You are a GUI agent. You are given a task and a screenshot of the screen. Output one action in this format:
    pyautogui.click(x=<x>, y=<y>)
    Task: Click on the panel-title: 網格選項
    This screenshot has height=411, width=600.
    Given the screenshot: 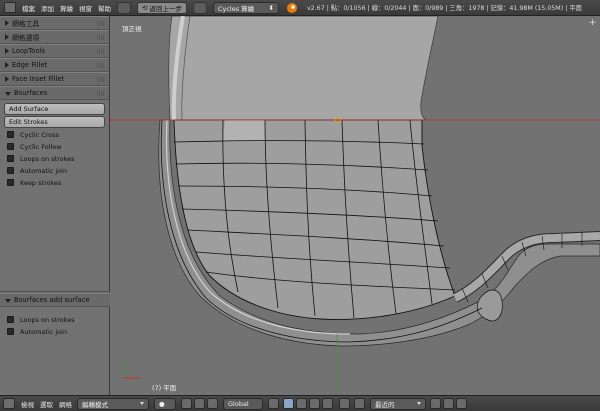 What is the action you would take?
    pyautogui.click(x=26, y=38)
    